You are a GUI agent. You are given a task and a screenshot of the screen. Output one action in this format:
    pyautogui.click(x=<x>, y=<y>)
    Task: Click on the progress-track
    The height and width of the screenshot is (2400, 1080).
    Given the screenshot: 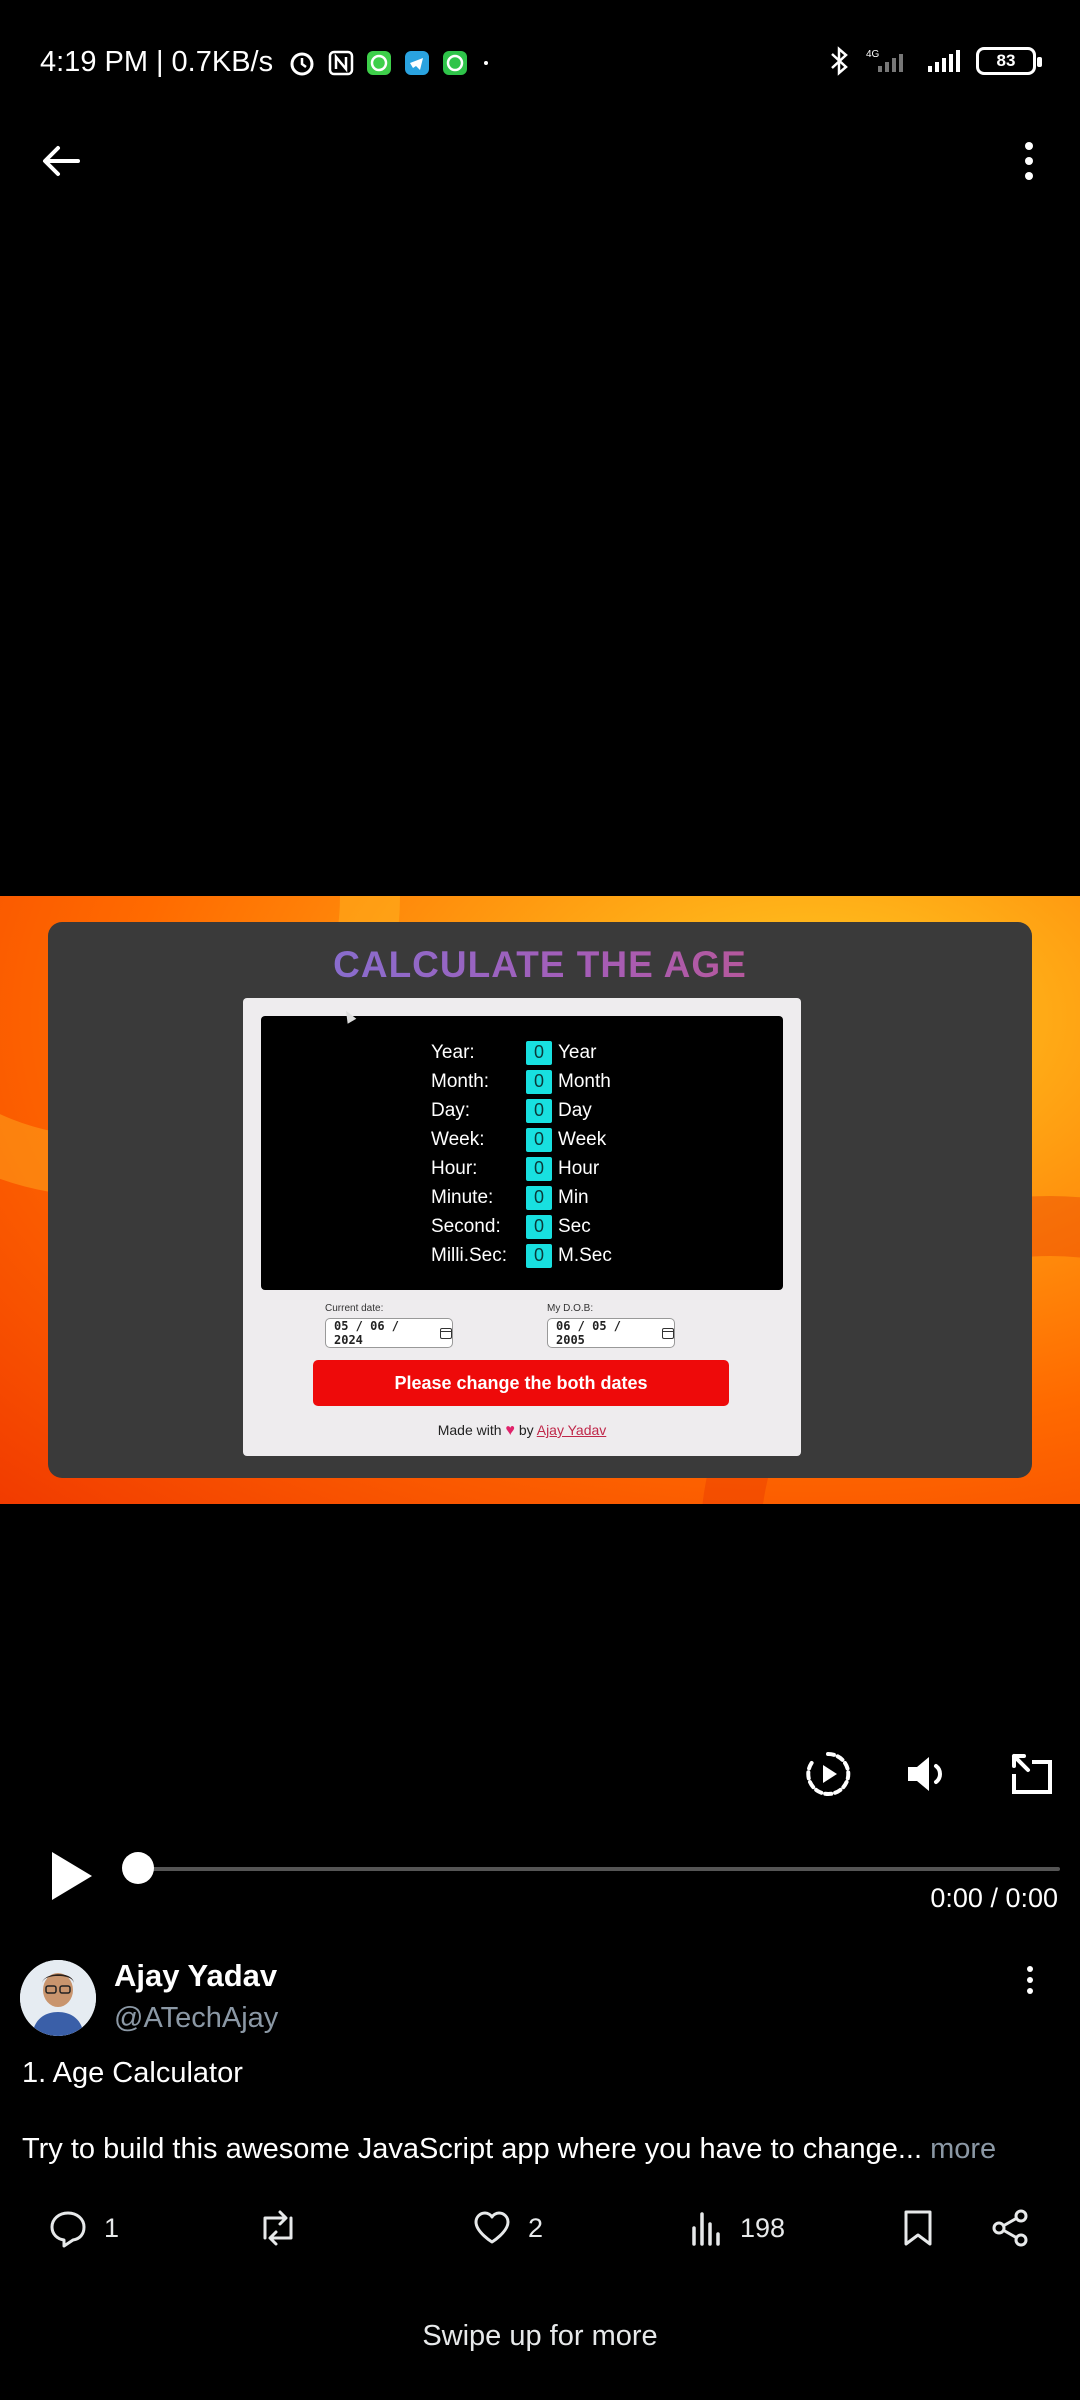 What is the action you would take?
    pyautogui.click(x=599, y=1869)
    